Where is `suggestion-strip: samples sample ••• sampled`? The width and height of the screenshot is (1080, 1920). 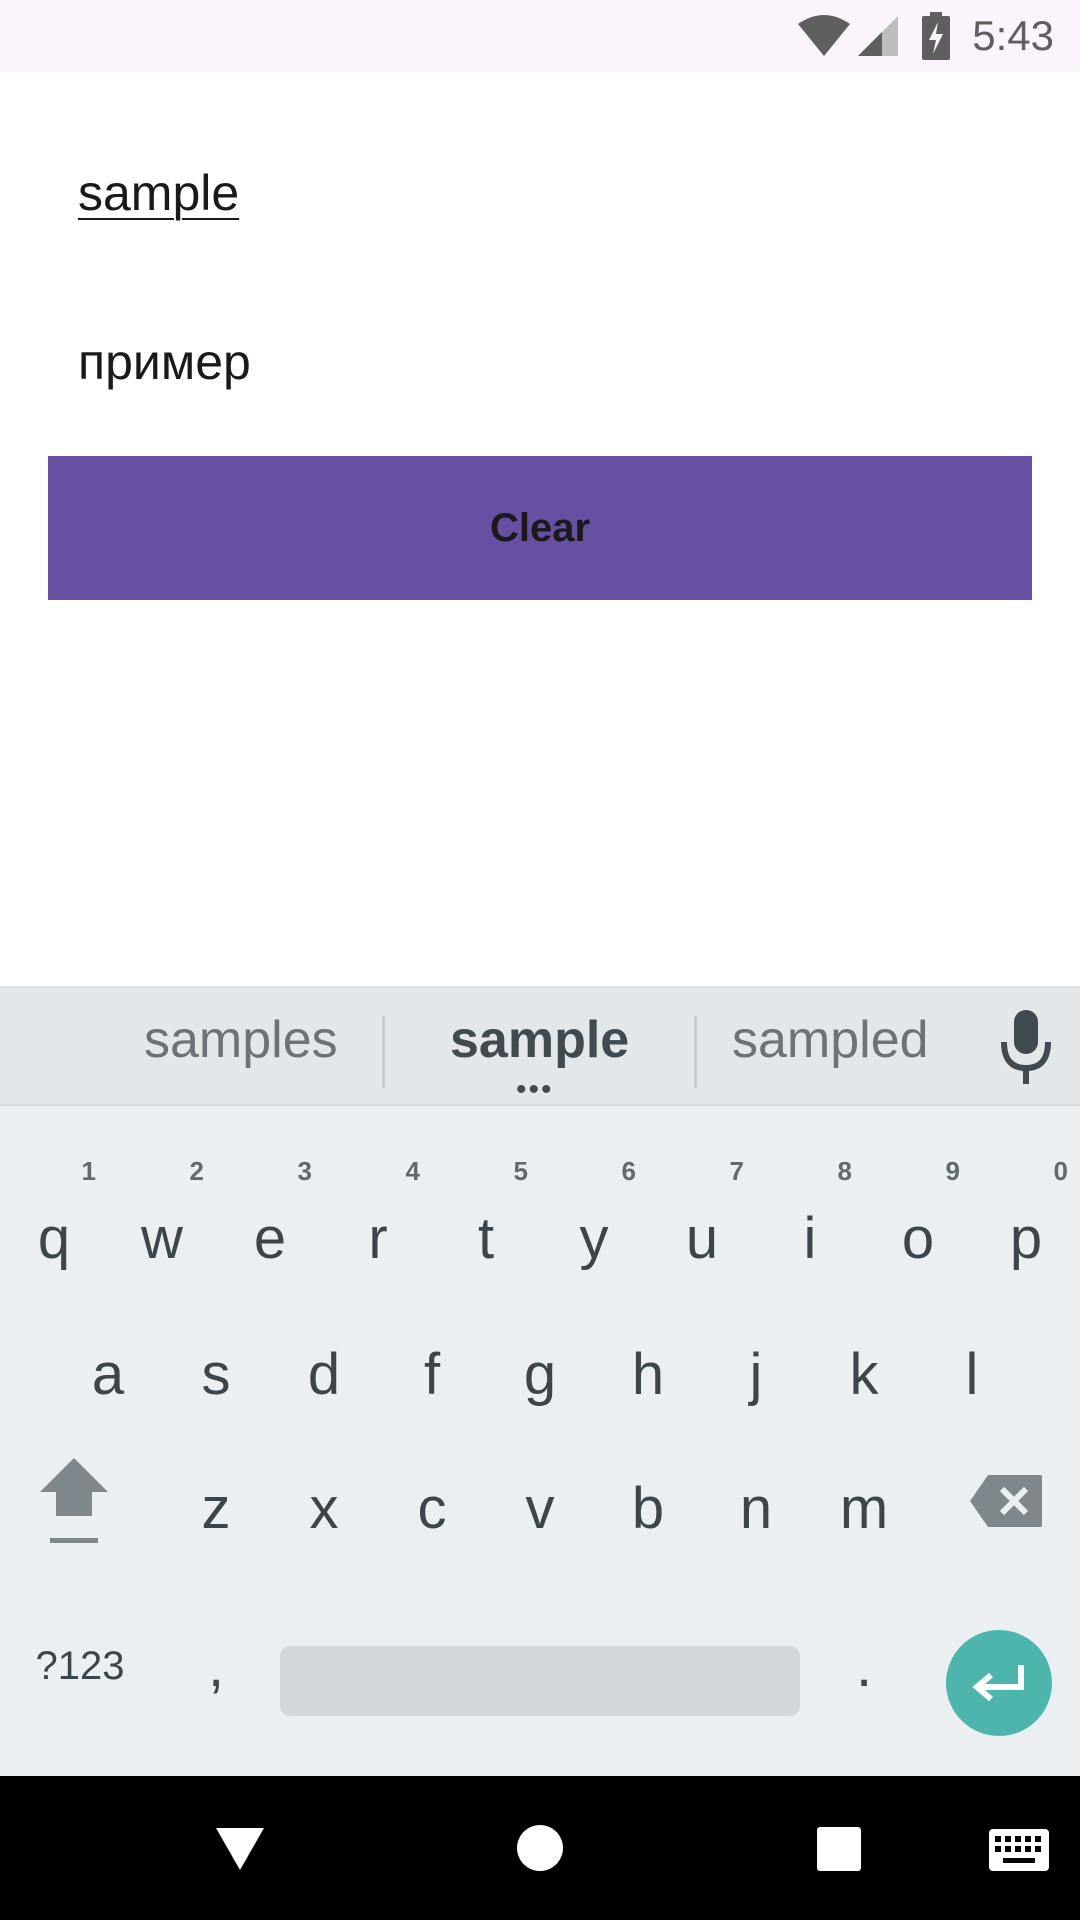
suggestion-strip: samples sample ••• sampled is located at coordinates (540, 1046).